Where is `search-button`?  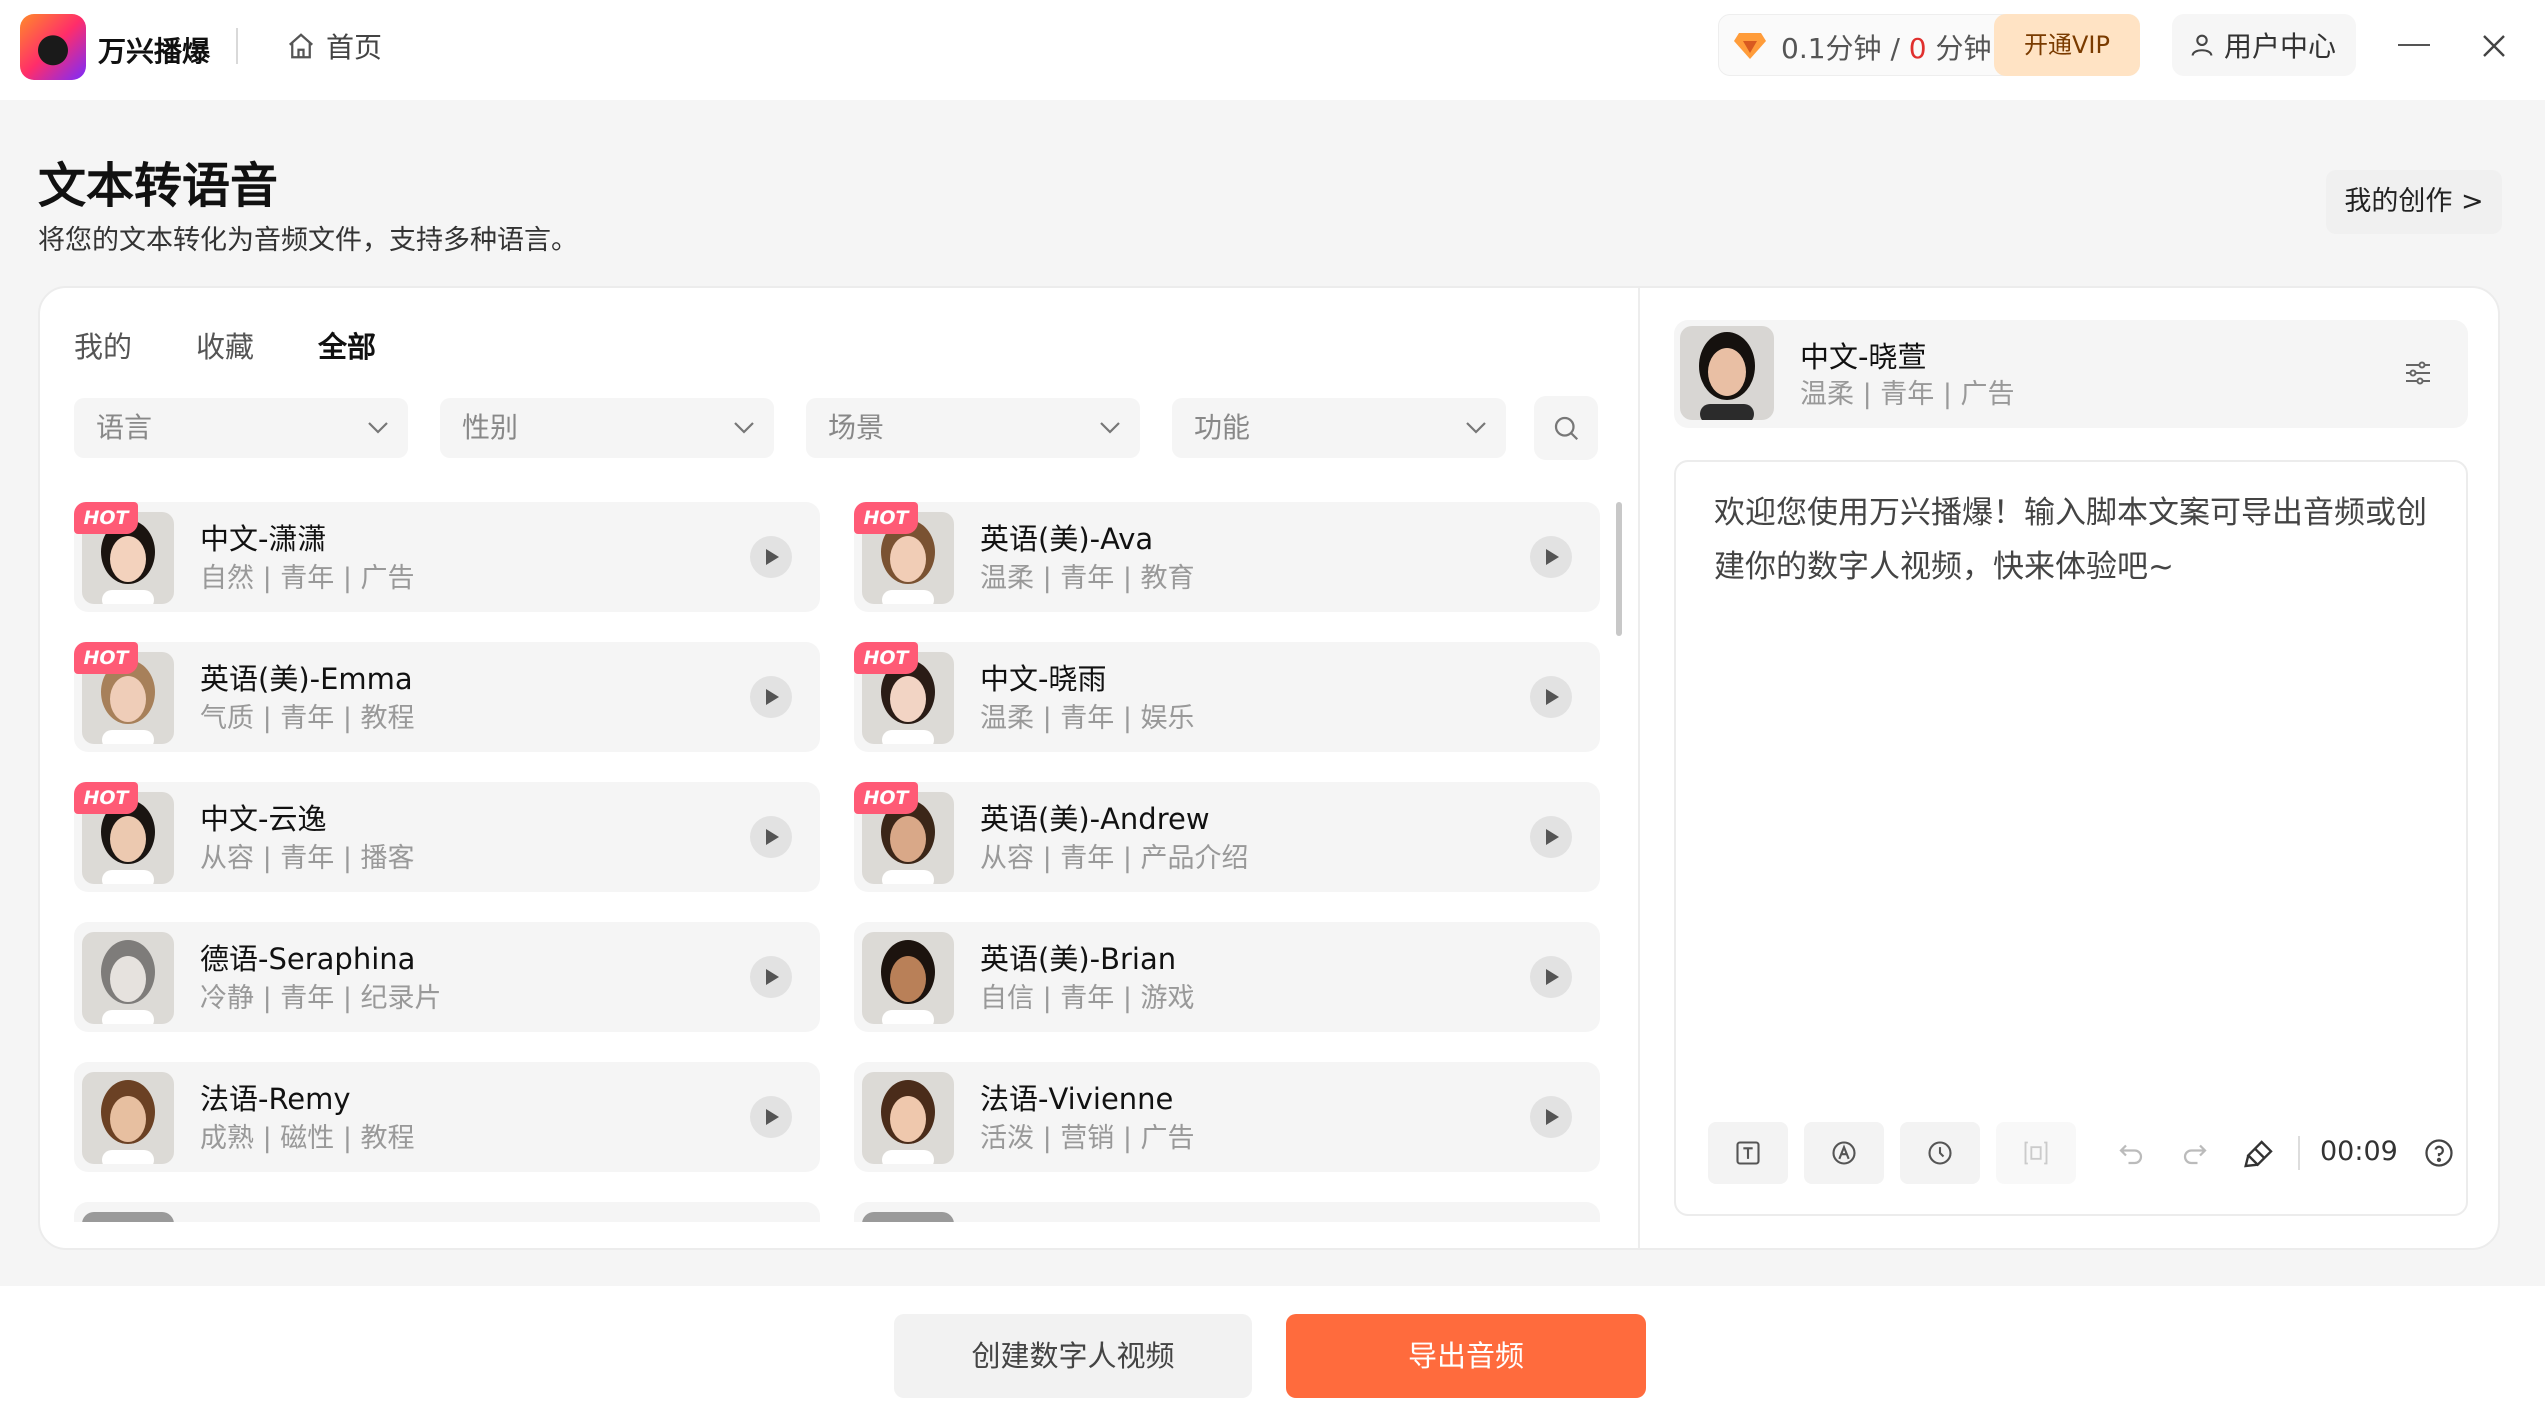 search-button is located at coordinates (1566, 428).